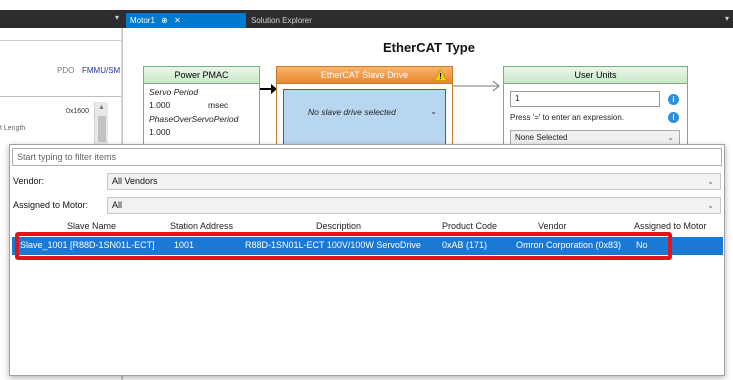  What do you see at coordinates (201, 226) in the screenshot?
I see `column-header-station-address: Station Address` at bounding box center [201, 226].